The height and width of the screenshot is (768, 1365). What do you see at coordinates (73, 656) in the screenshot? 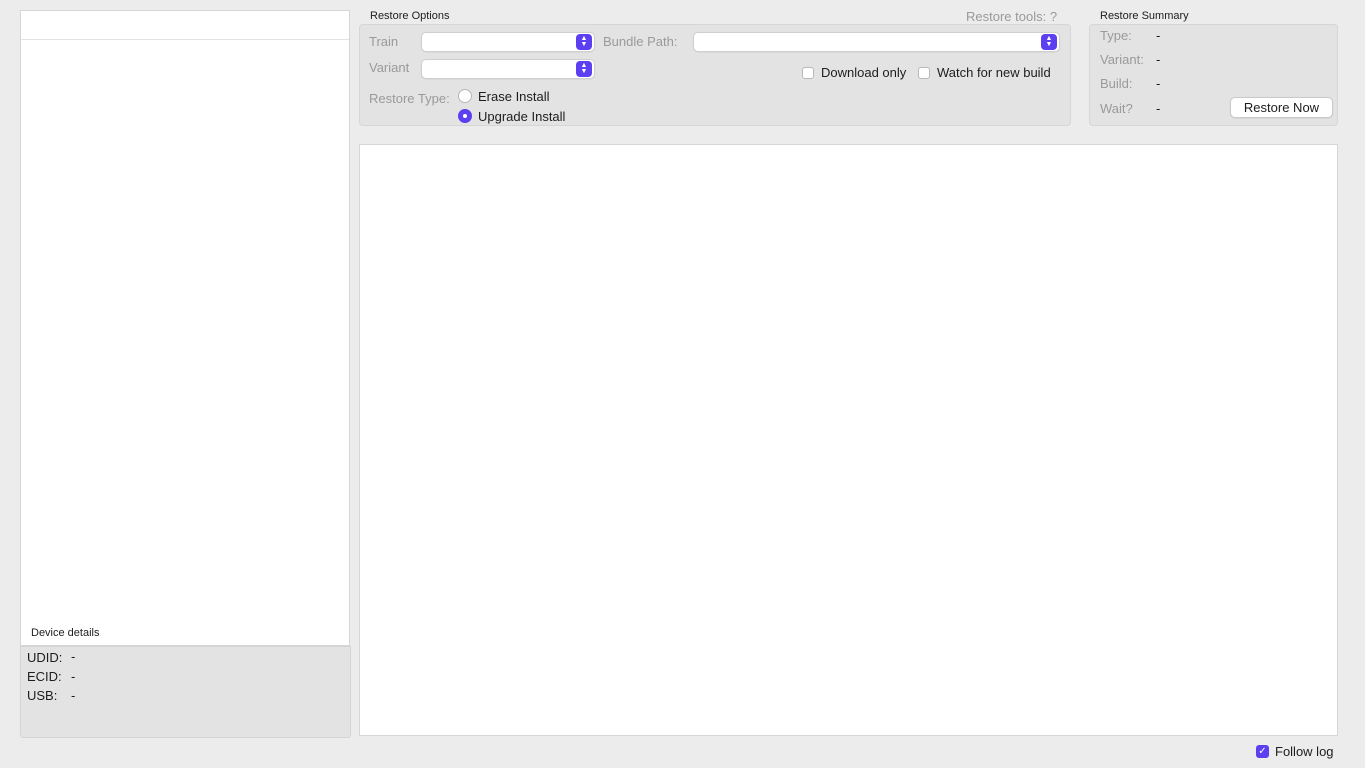
I see `udid-value: -` at bounding box center [73, 656].